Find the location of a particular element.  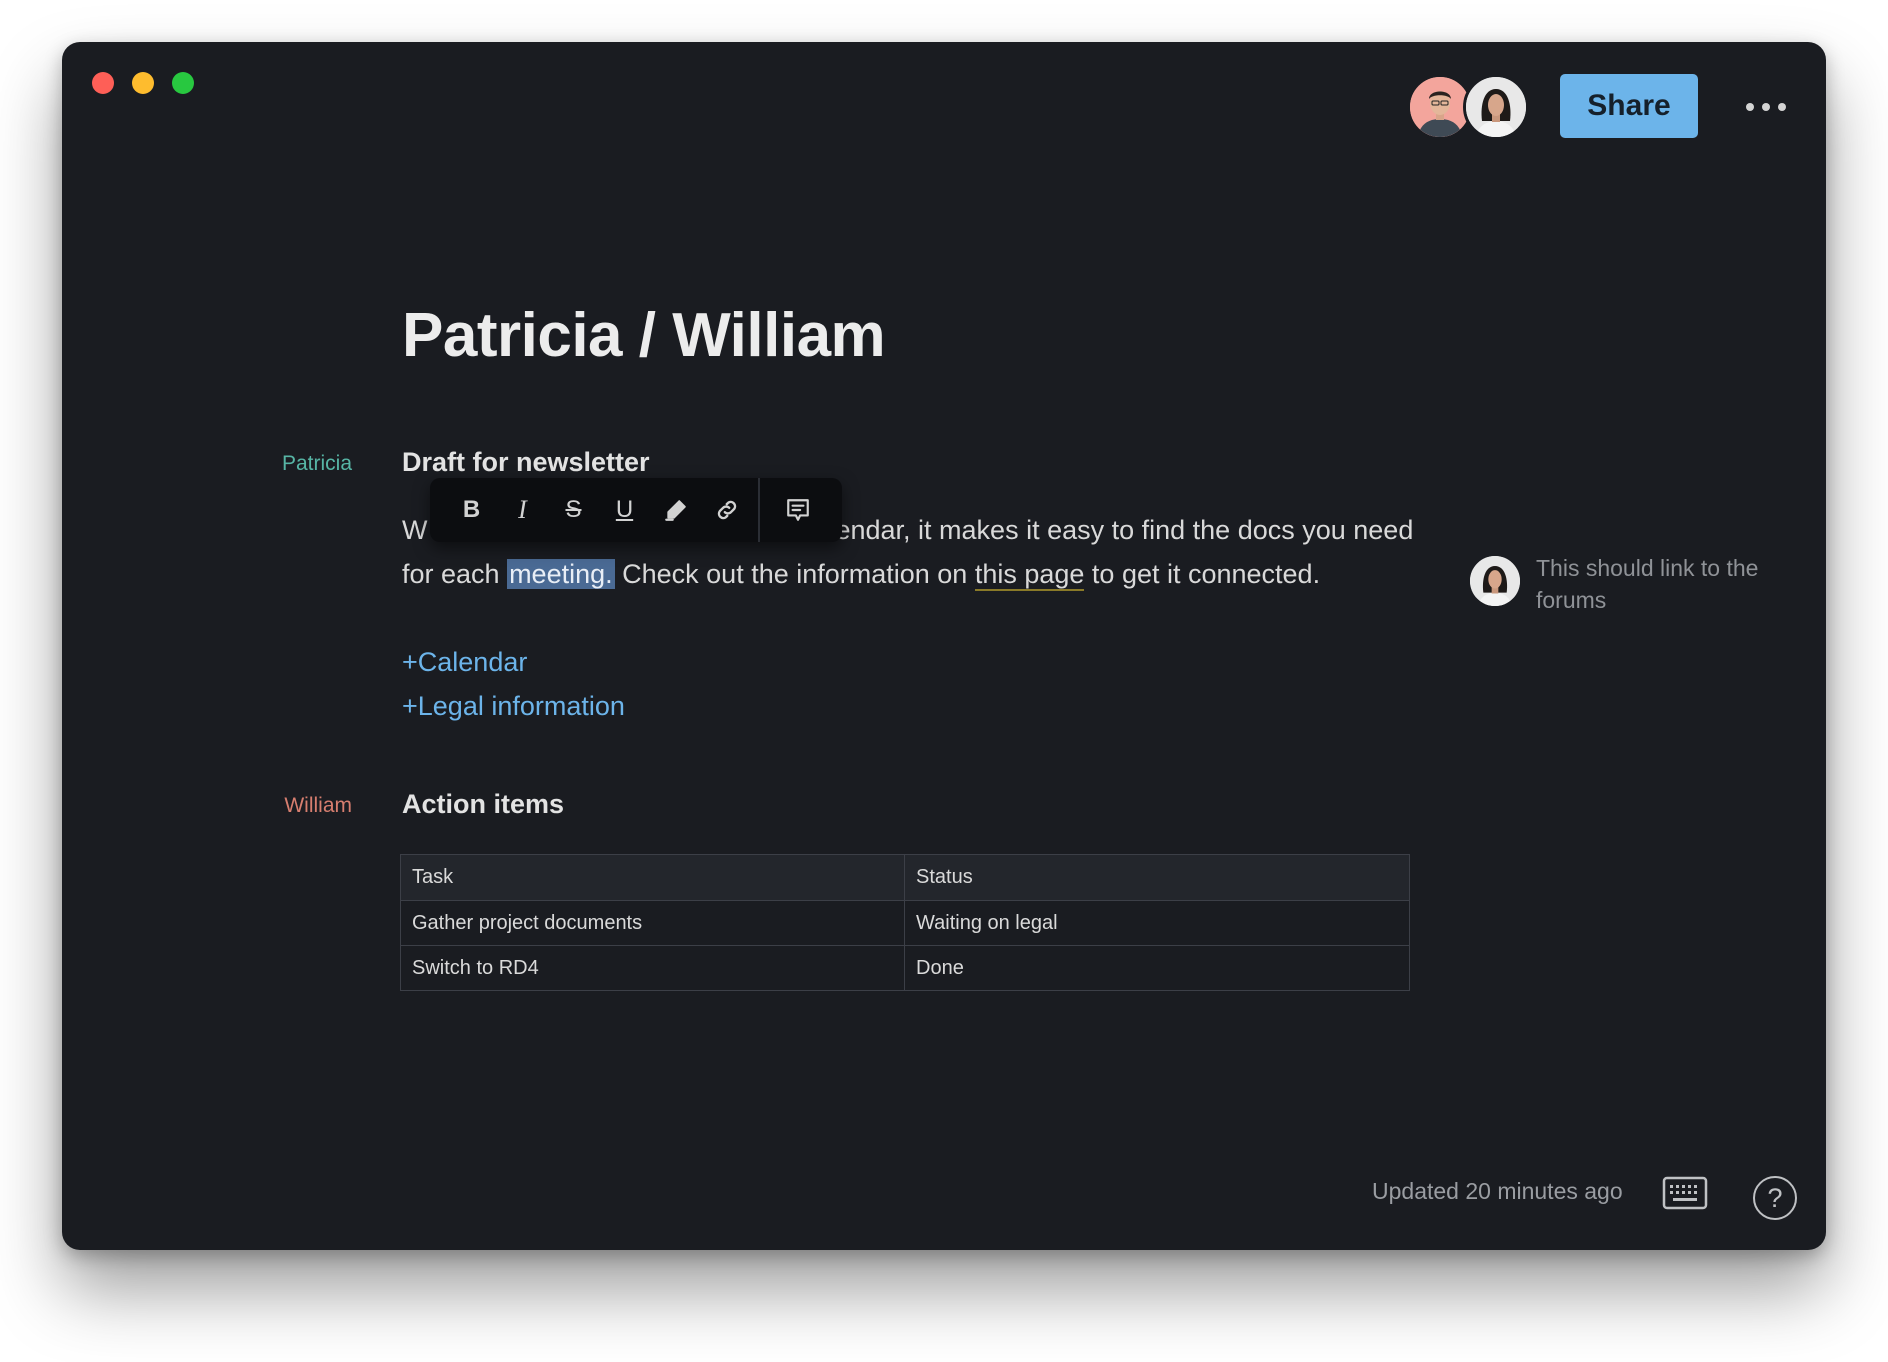

strikethrough-button: S is located at coordinates (573, 510).